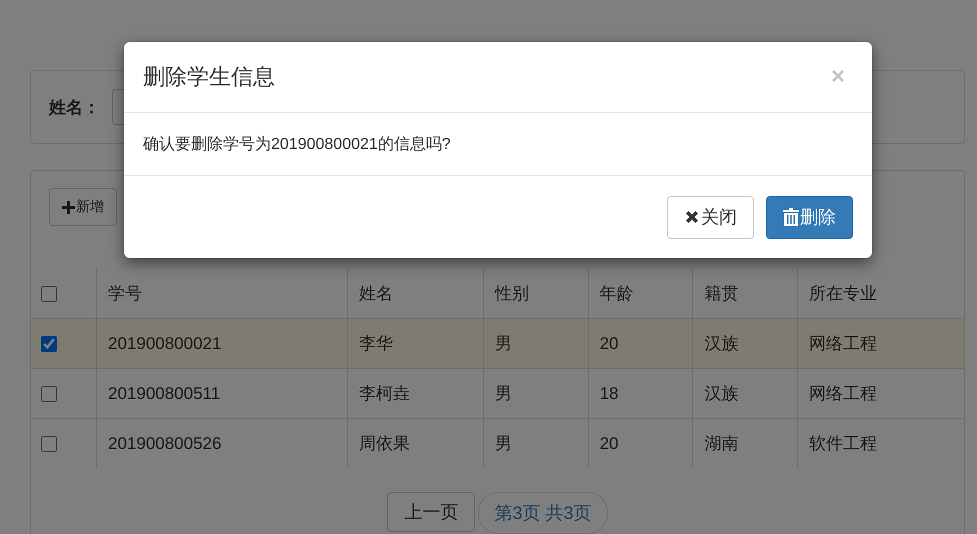 The image size is (977, 534). Describe the element at coordinates (68, 207) in the screenshot. I see `plus-icon` at that location.